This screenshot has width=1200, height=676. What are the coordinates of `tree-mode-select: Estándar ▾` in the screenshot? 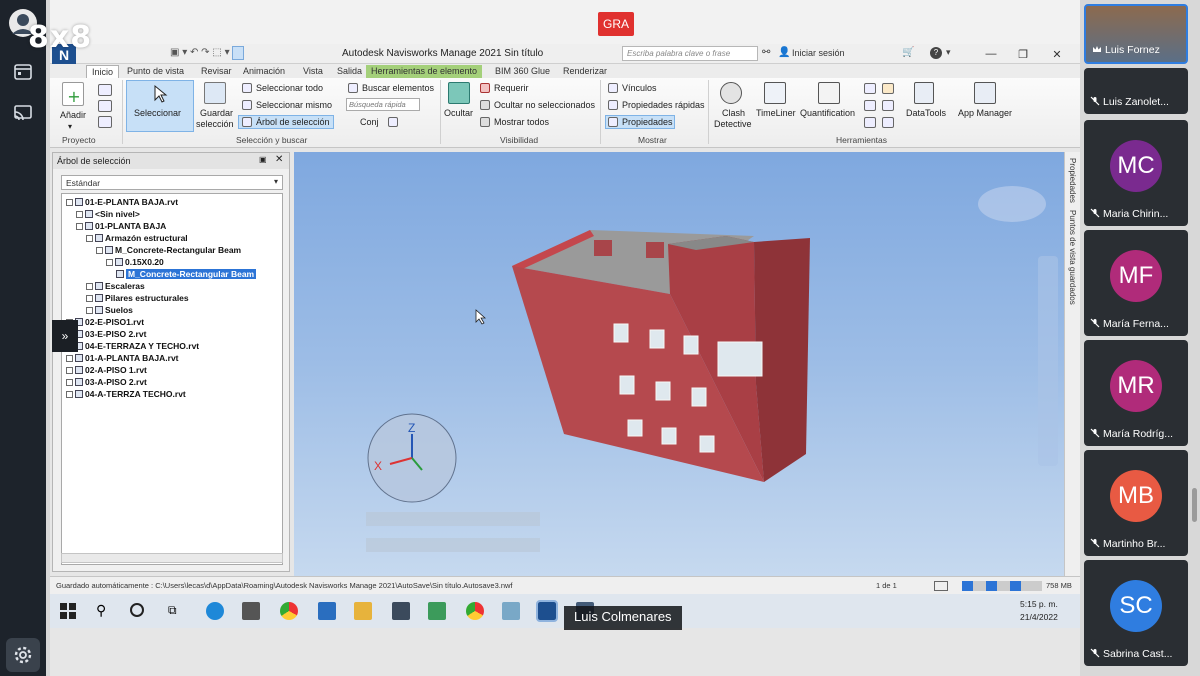 It's located at (172, 182).